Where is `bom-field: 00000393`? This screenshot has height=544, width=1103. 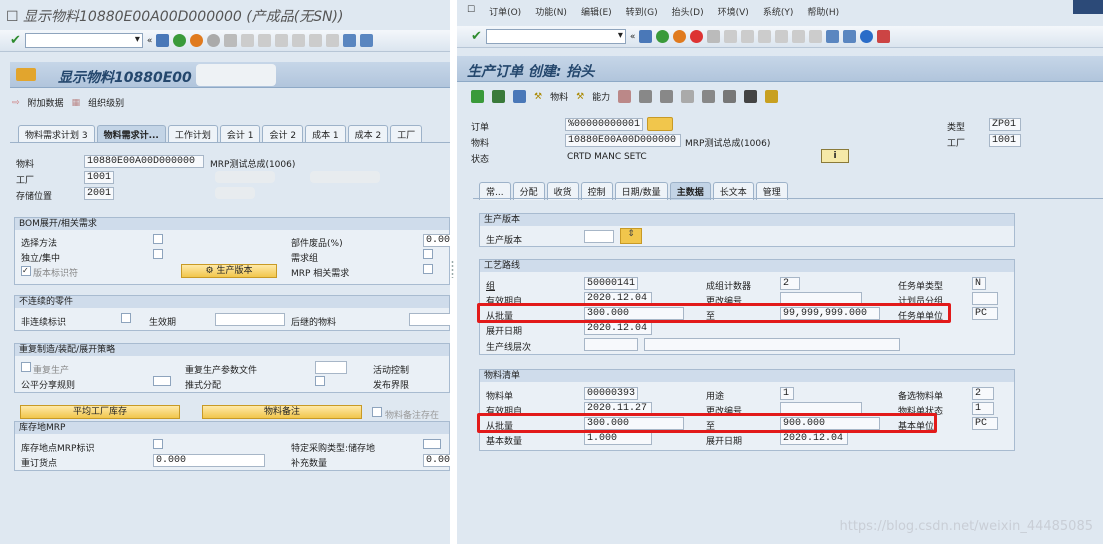 bom-field: 00000393 is located at coordinates (611, 393).